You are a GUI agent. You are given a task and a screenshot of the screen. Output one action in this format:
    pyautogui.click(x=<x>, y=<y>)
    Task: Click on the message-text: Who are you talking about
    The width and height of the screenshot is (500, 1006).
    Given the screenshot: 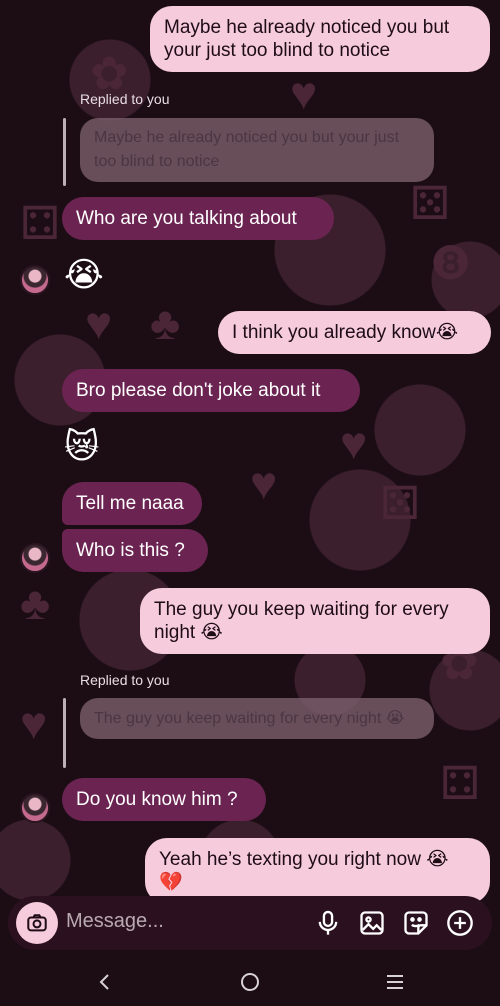 What is the action you would take?
    pyautogui.click(x=186, y=218)
    